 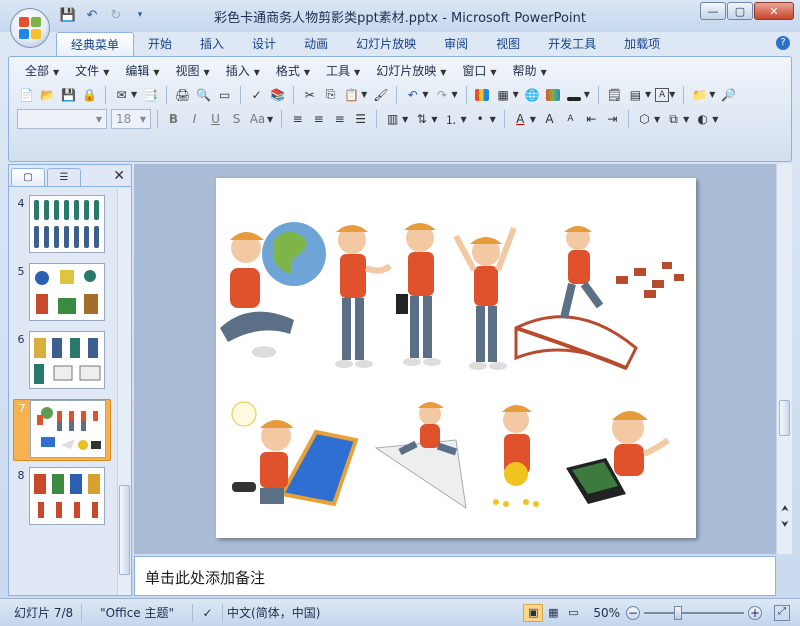 I want to click on menu-help: 帮助 ▼, so click(x=530, y=71).